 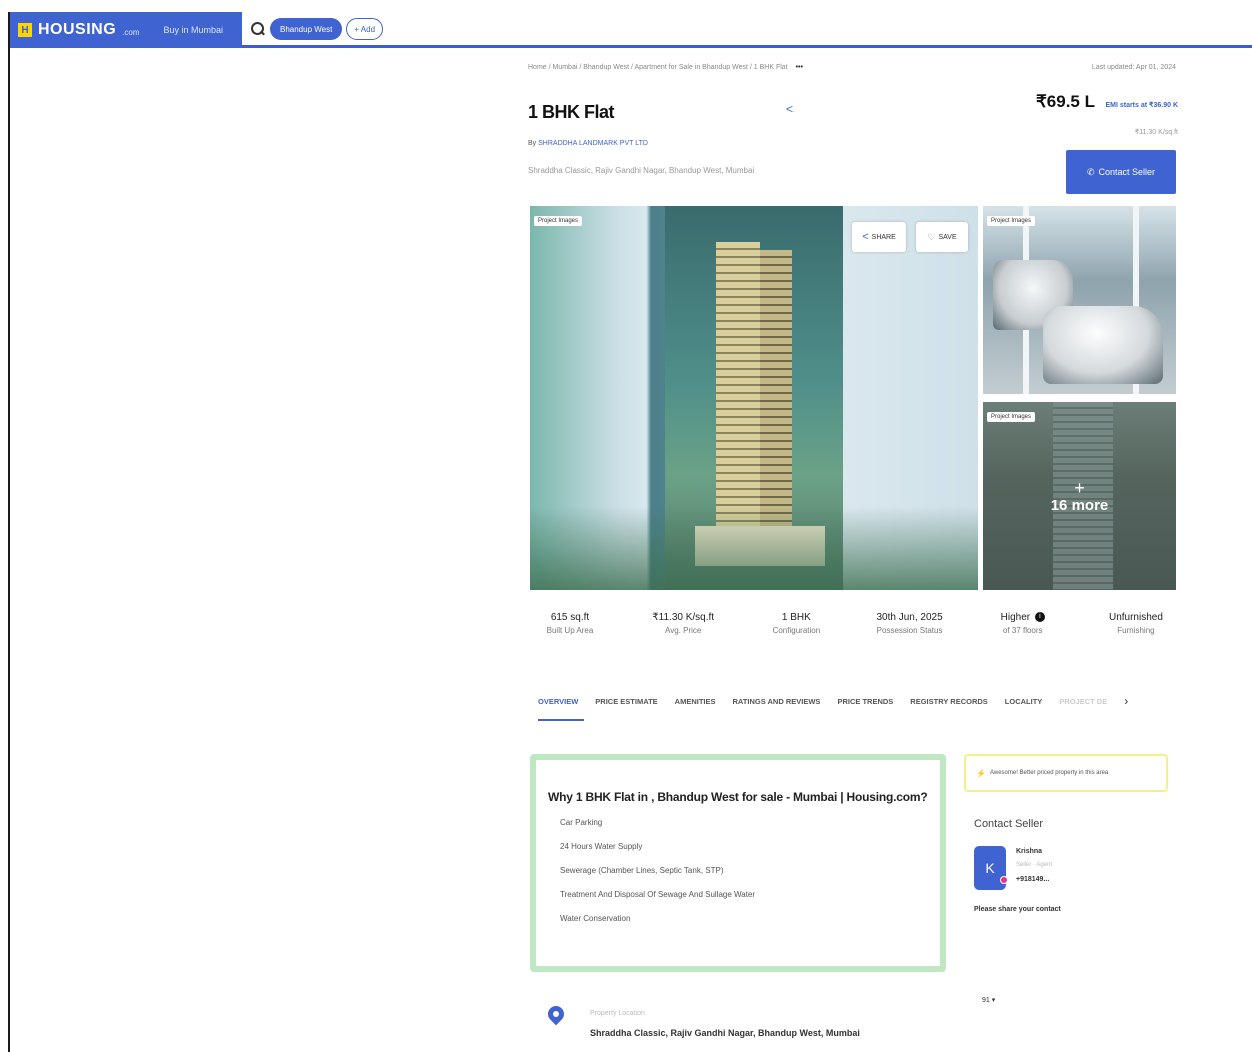 What do you see at coordinates (695, 701) in the screenshot?
I see `tab-amenities: AMENITIES` at bounding box center [695, 701].